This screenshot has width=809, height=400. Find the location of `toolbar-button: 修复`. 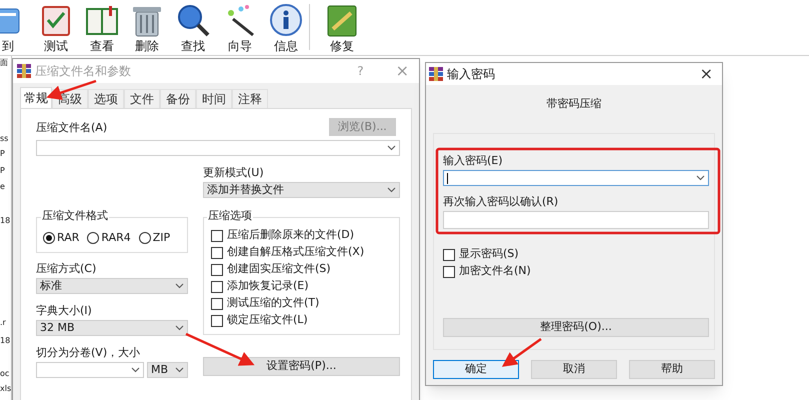

toolbar-button: 修复 is located at coordinates (342, 28).